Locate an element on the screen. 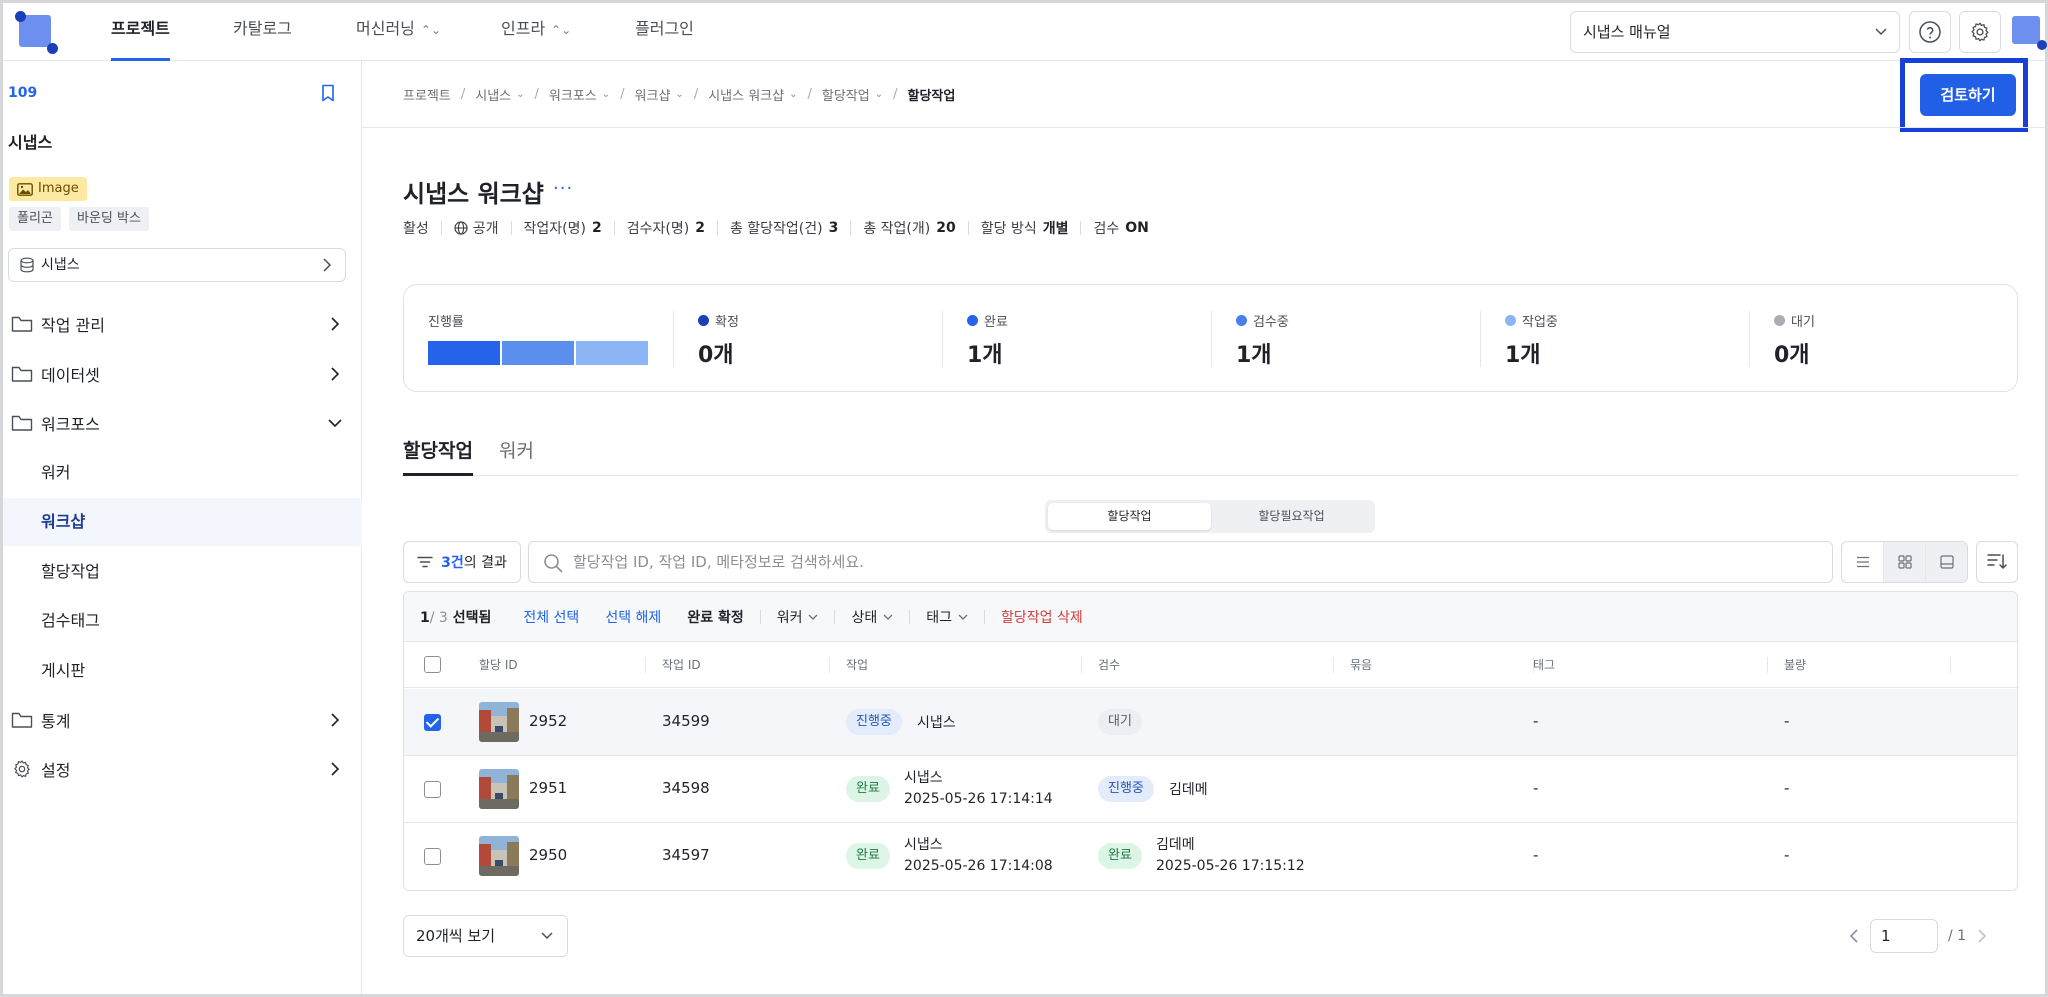 This screenshot has width=2048, height=997. manual-select: 시냅스 매뉴얼 is located at coordinates (1735, 32).